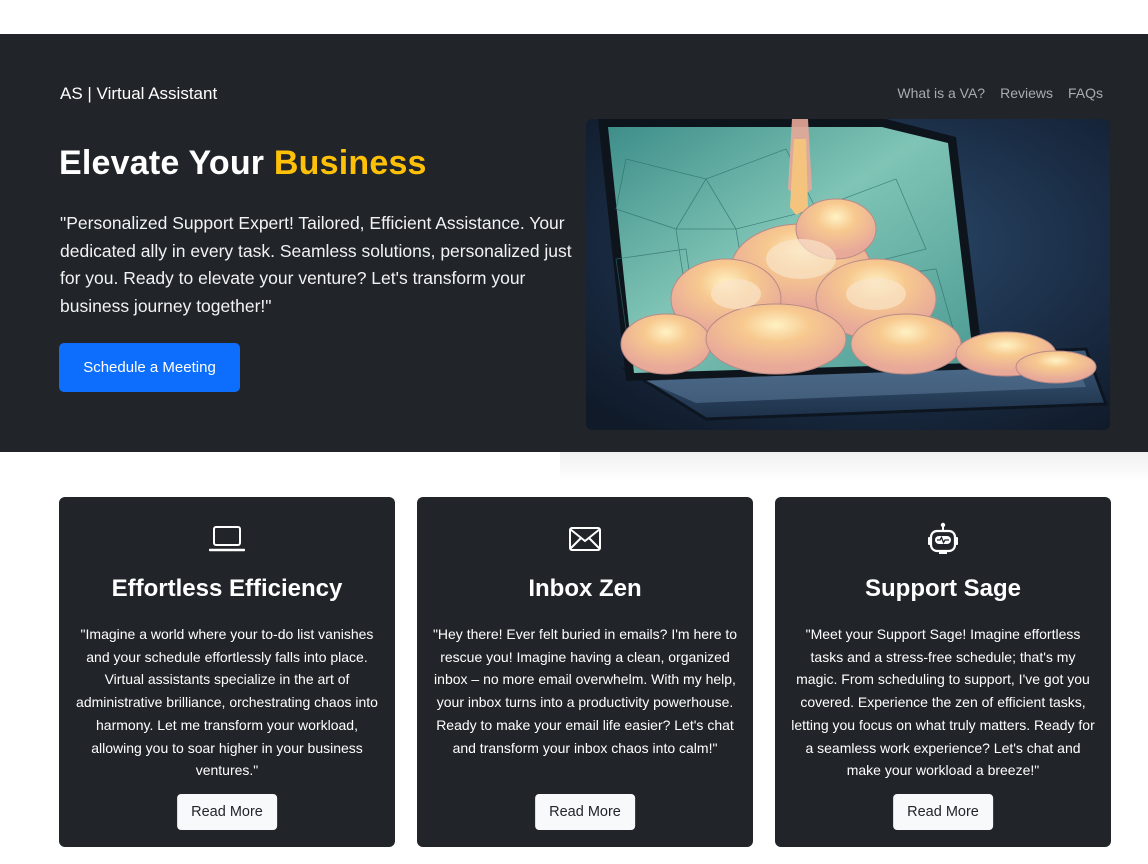 Image resolution: width=1148 pixels, height=864 pixels. What do you see at coordinates (941, 93) in the screenshot?
I see `nav-link-what-is-va: What is a VA?` at bounding box center [941, 93].